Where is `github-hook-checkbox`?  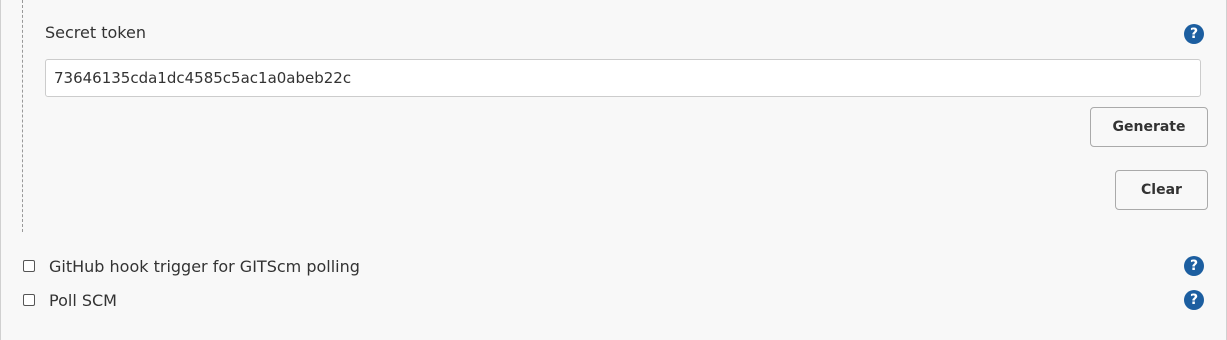
github-hook-checkbox is located at coordinates (29, 266).